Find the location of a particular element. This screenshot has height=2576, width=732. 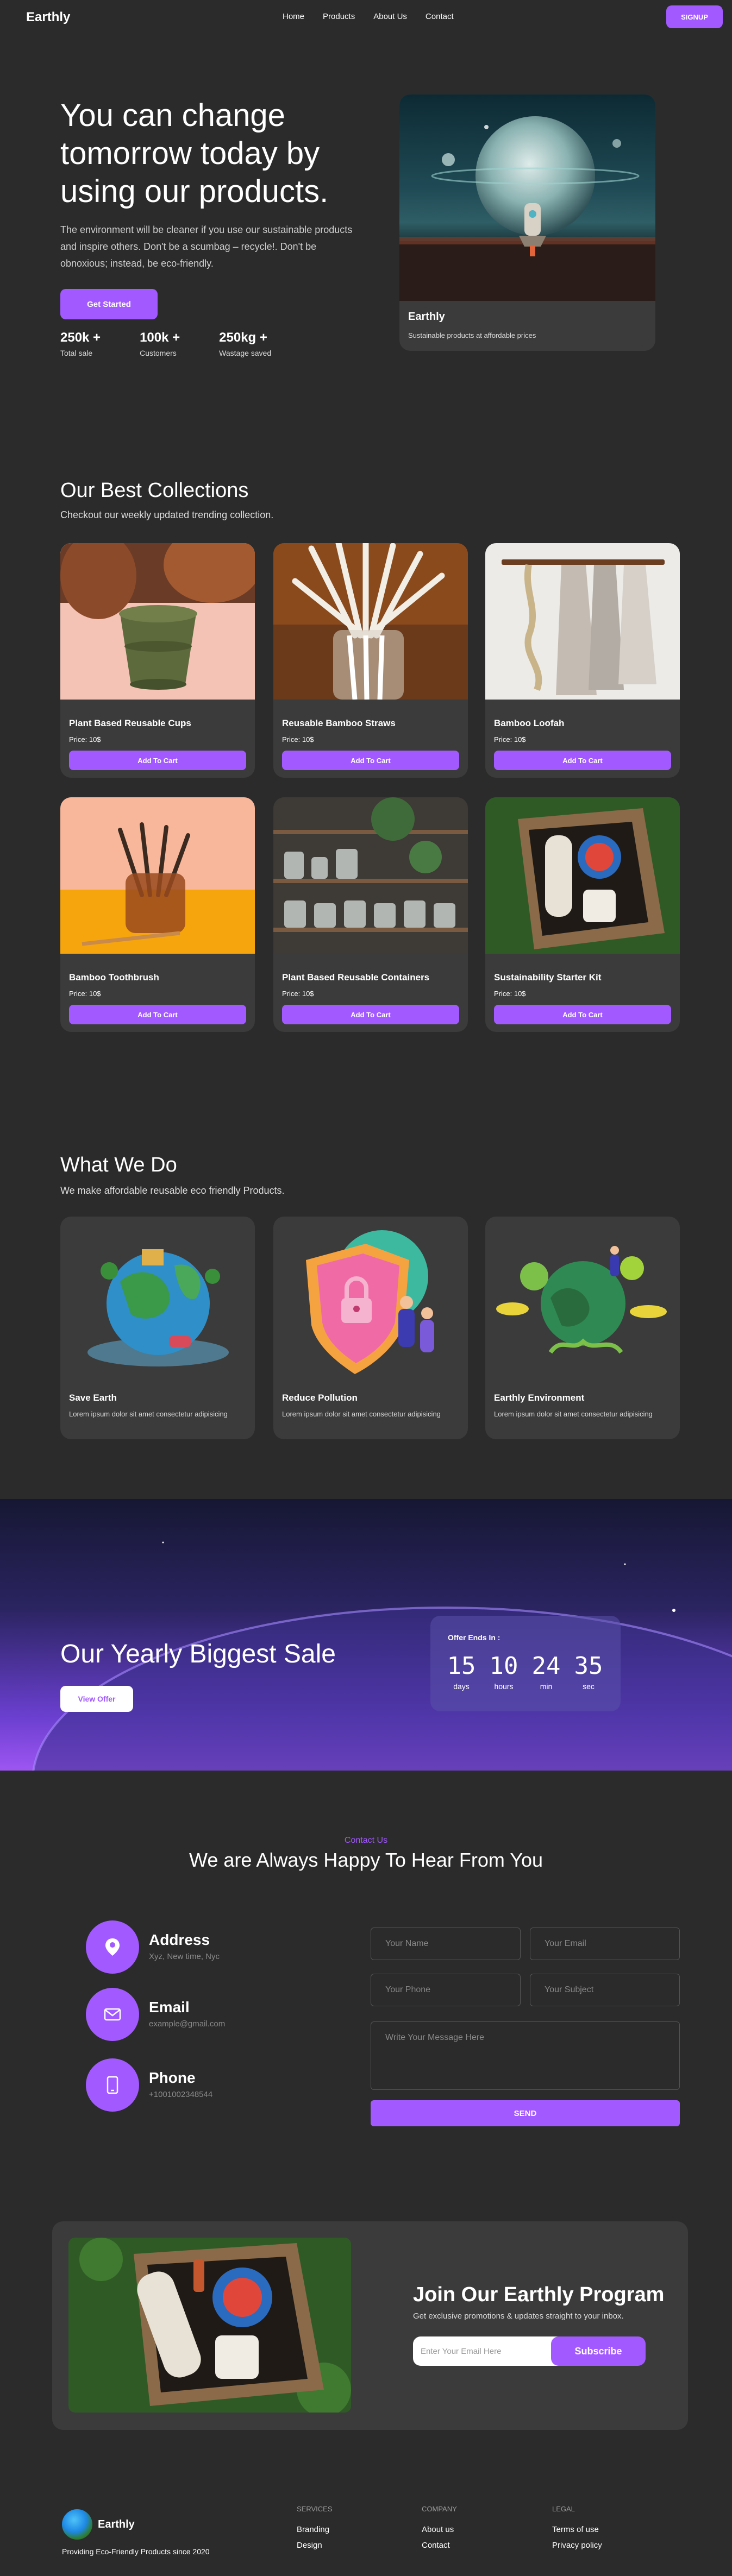

footer-heading: COMPANY is located at coordinates (439, 2509).